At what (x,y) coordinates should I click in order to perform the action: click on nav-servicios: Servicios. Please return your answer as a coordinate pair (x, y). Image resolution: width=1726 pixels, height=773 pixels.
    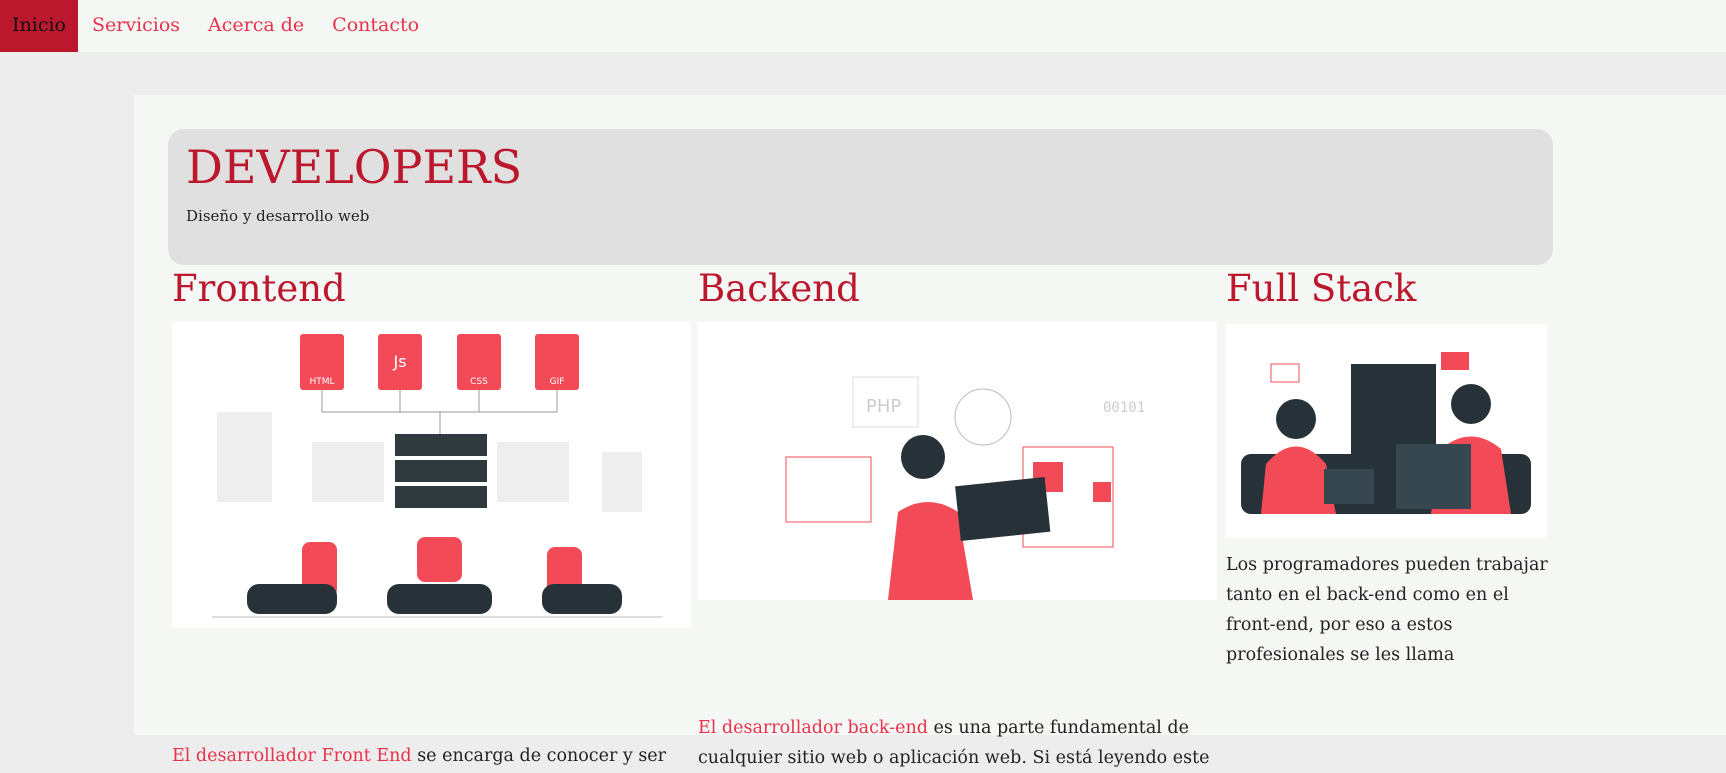
    Looking at the image, I should click on (136, 26).